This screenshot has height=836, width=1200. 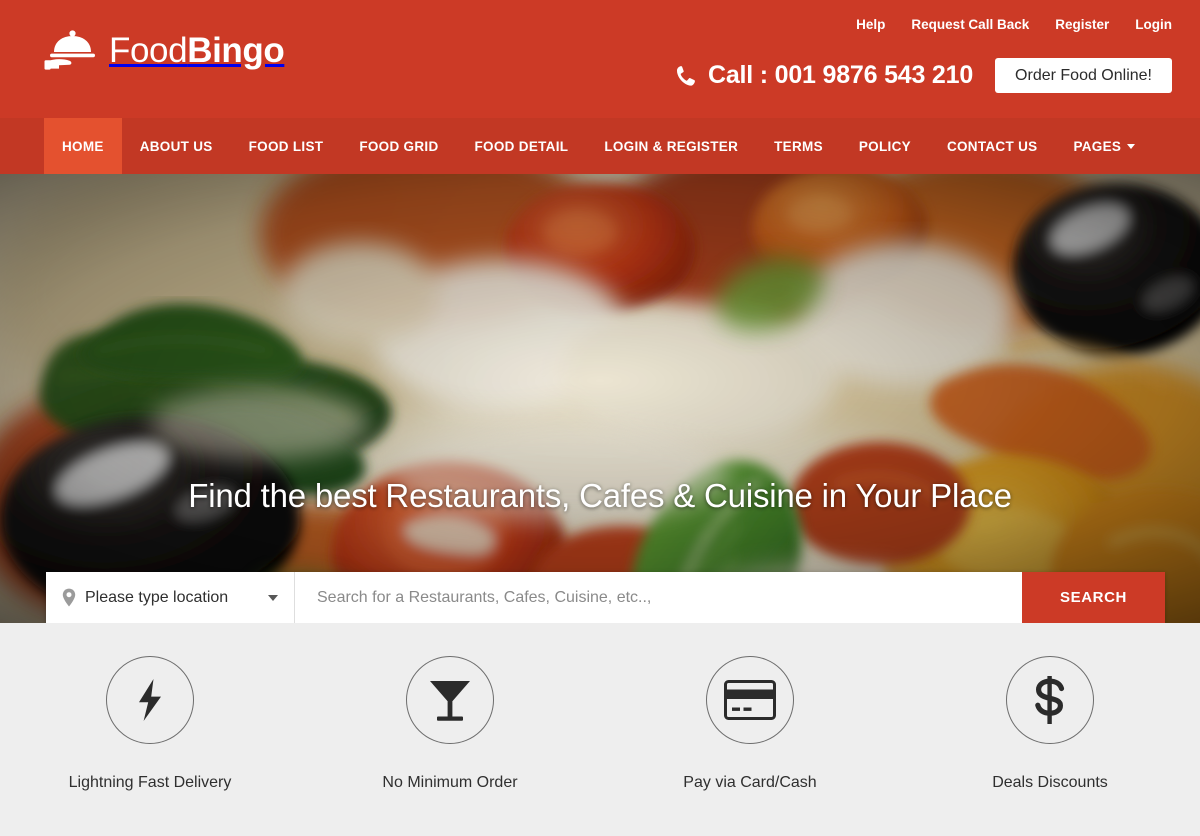 What do you see at coordinates (72, 50) in the screenshot?
I see `food-tray-hand-icon` at bounding box center [72, 50].